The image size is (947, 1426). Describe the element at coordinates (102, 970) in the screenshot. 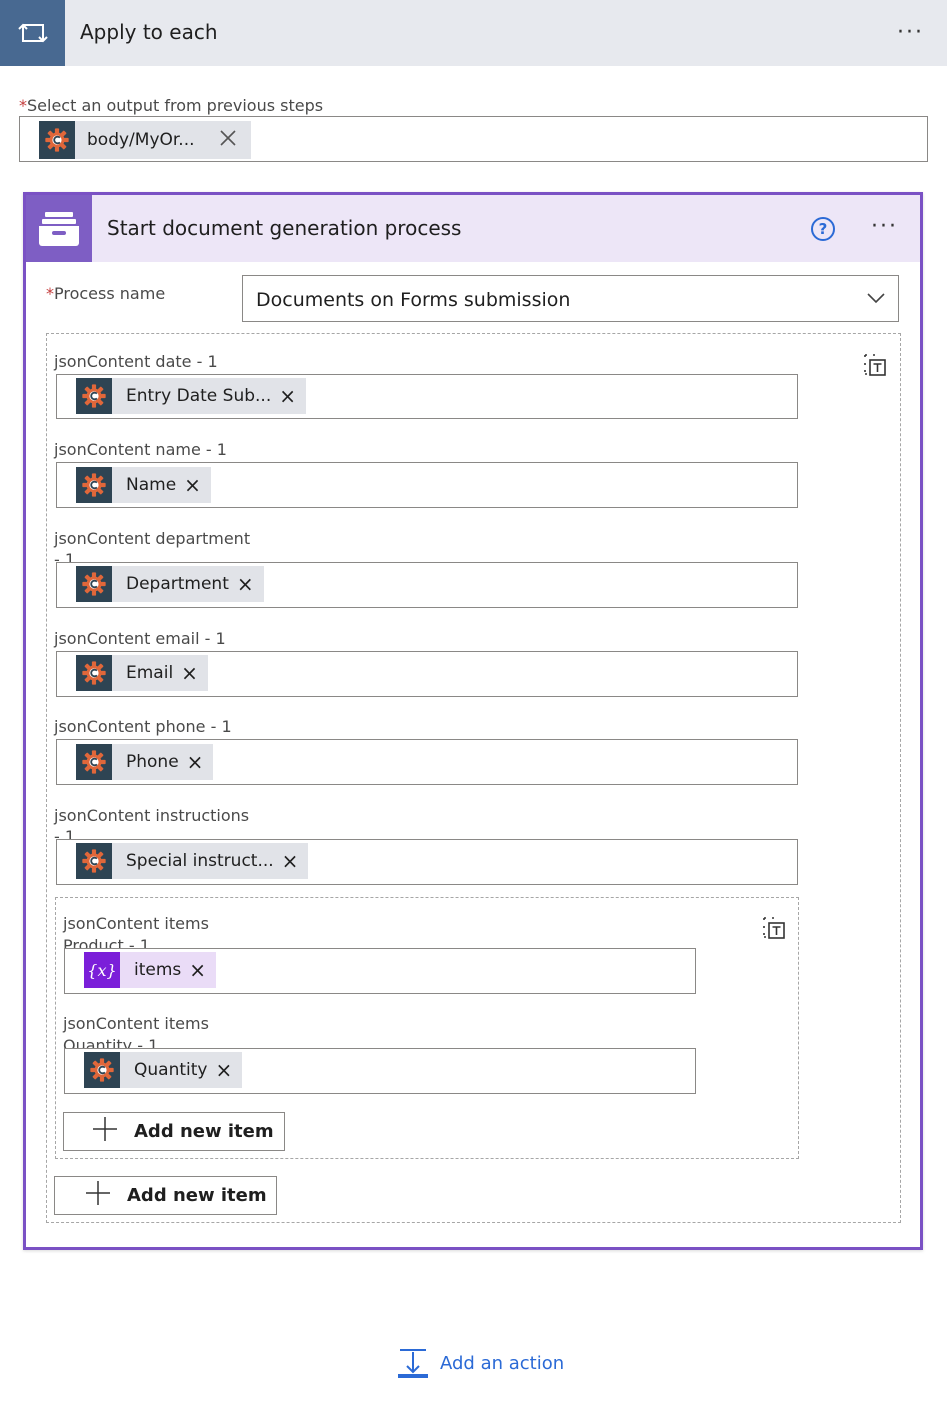

I see `variable-icon: {x}` at that location.